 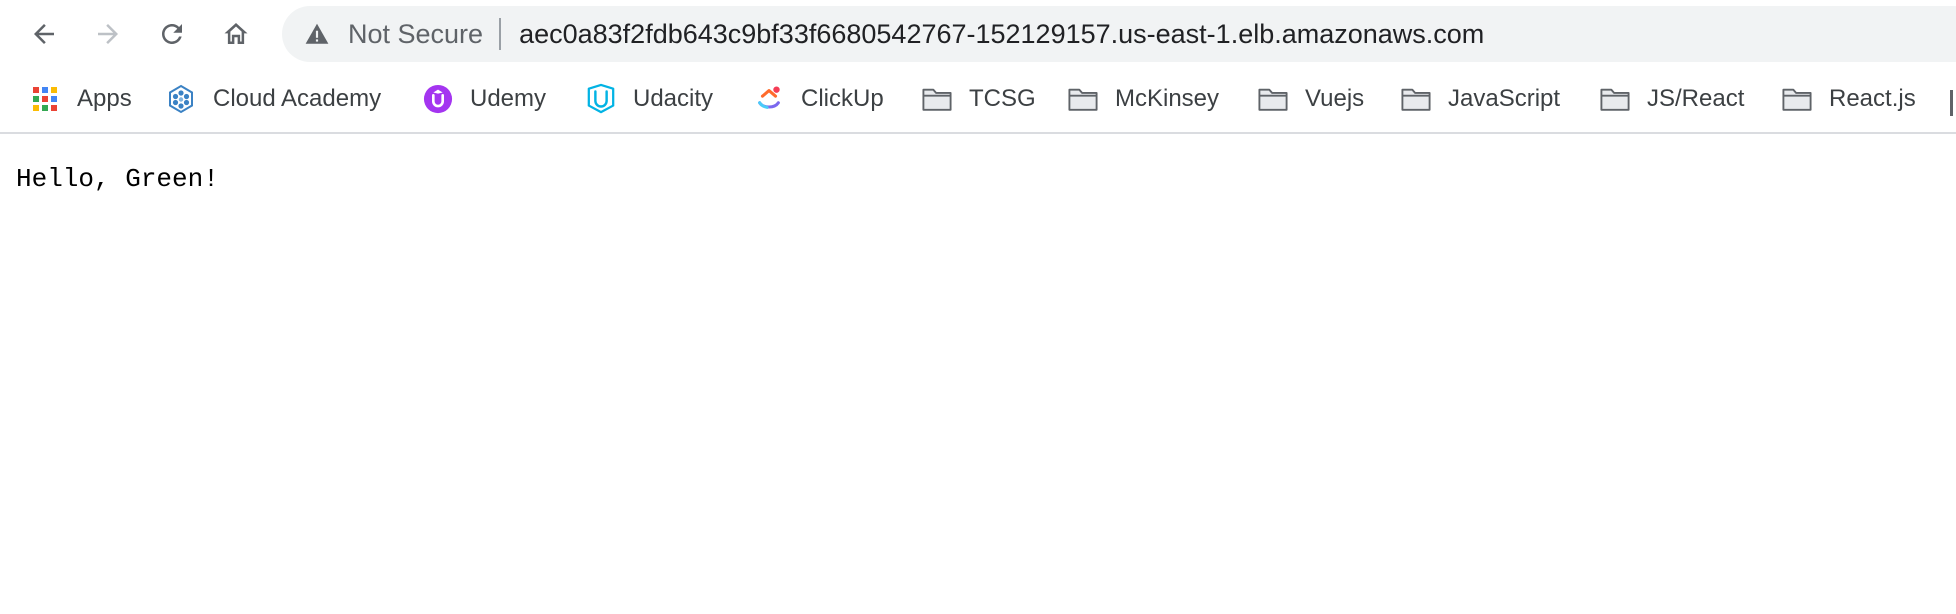 I want to click on bookmark-label: JS/React, so click(x=1696, y=98).